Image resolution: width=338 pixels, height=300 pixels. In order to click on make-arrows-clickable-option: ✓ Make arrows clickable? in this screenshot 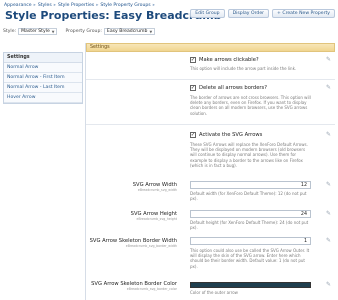, I will do `click(224, 60)`.